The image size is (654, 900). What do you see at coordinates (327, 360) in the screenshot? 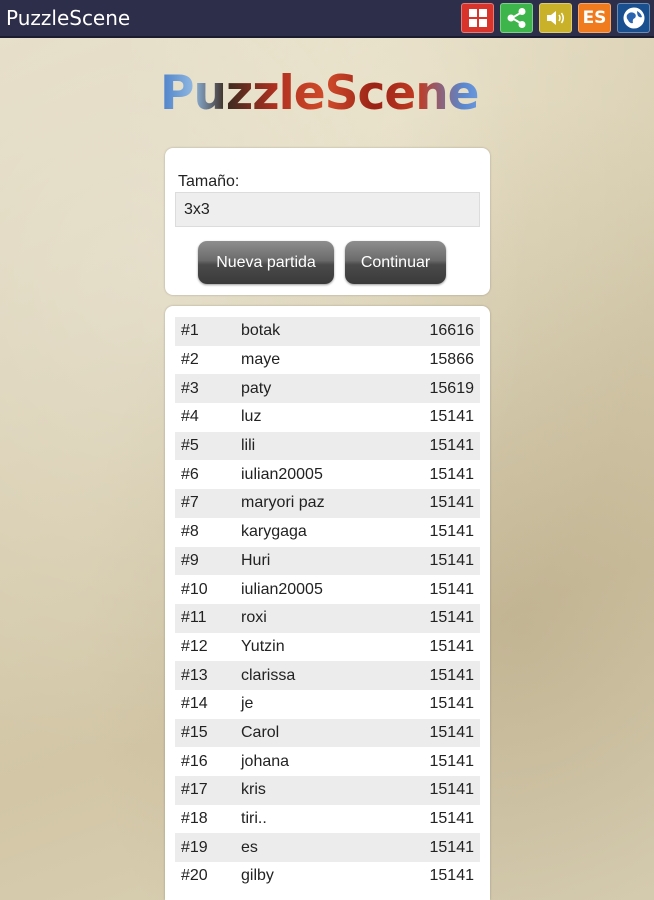
I see `score-row: #2 maye 15866` at bounding box center [327, 360].